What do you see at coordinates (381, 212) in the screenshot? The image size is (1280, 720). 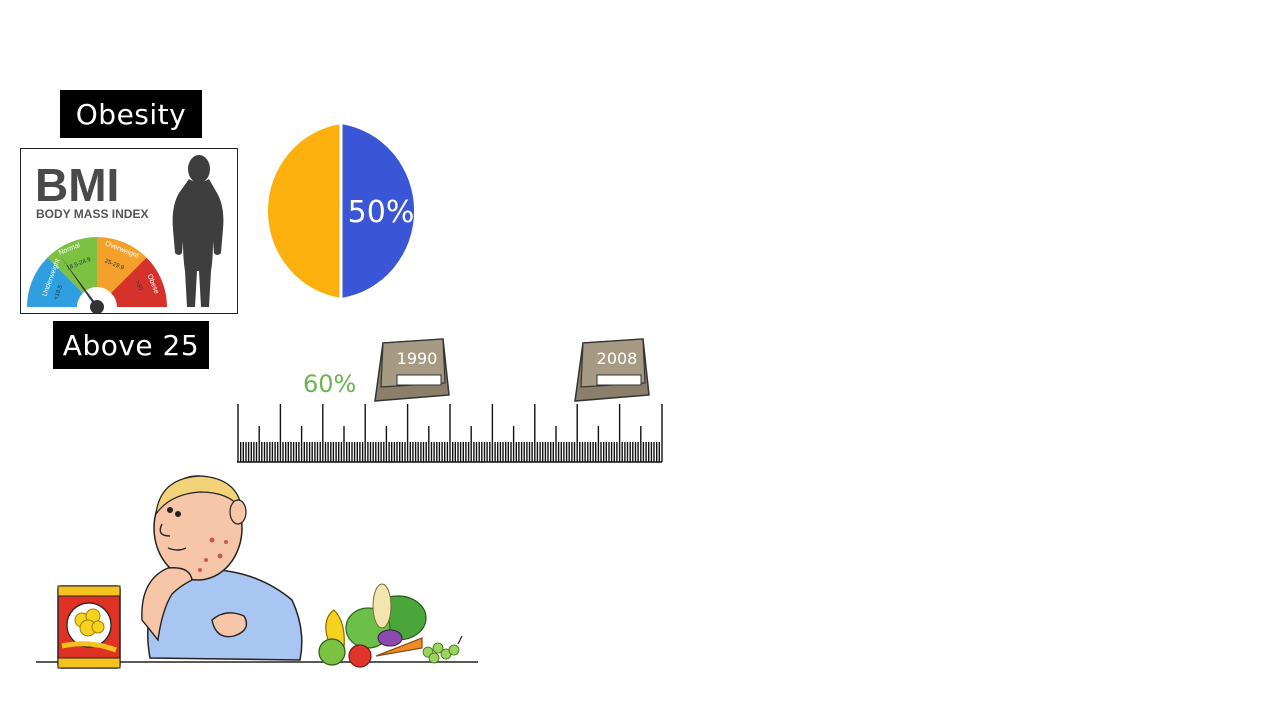 I see `pie-label: 50%` at bounding box center [381, 212].